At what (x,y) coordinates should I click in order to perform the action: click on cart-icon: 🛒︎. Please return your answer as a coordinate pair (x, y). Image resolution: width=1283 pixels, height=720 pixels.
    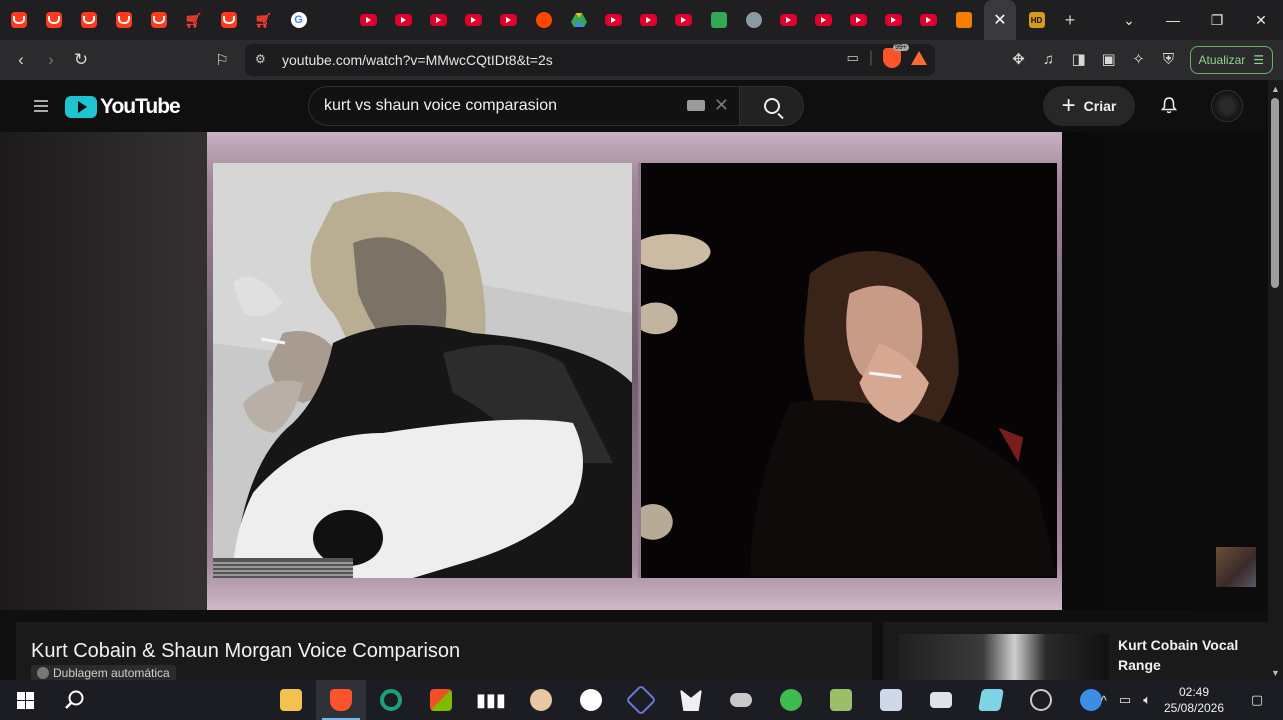
    Looking at the image, I should click on (193, 19).